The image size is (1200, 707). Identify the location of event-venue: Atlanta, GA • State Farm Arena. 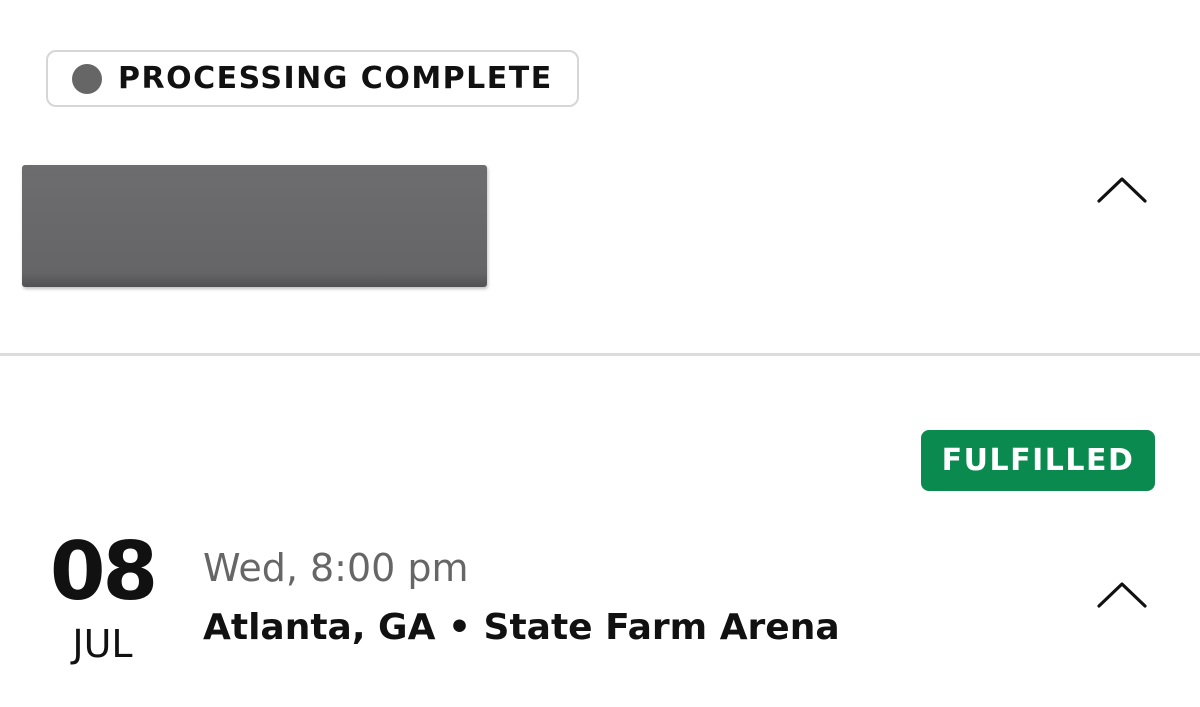
(521, 627).